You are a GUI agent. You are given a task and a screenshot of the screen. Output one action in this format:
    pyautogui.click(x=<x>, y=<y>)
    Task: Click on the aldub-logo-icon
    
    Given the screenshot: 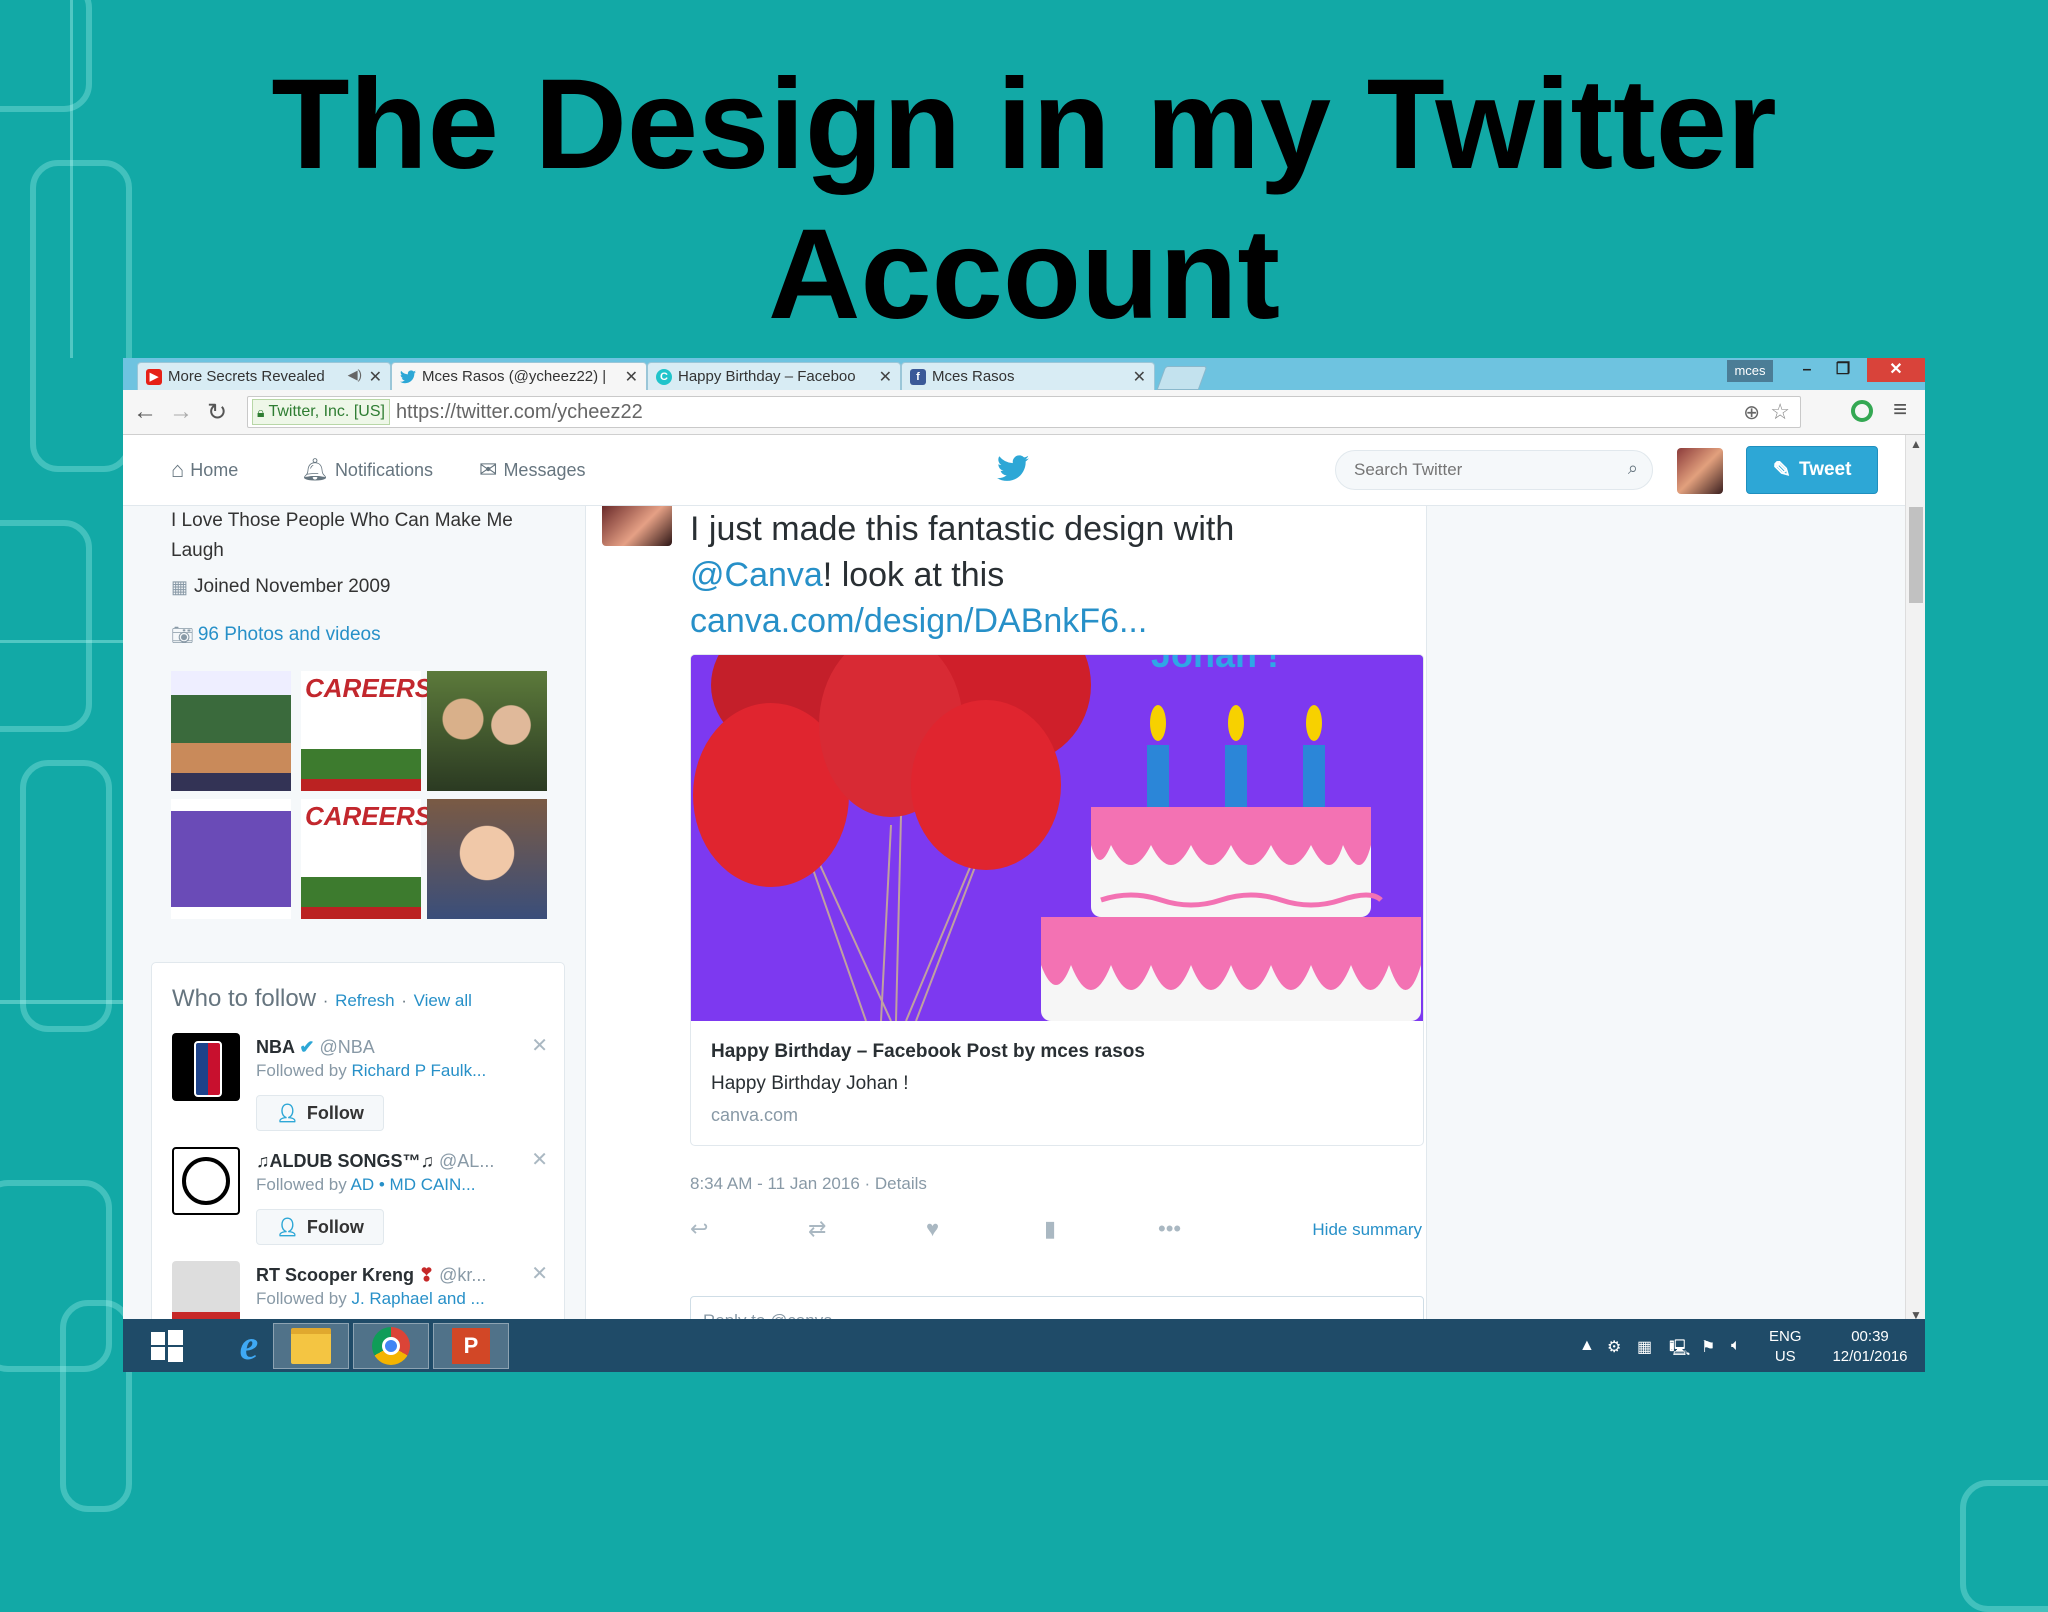 What is the action you would take?
    pyautogui.click(x=206, y=1181)
    